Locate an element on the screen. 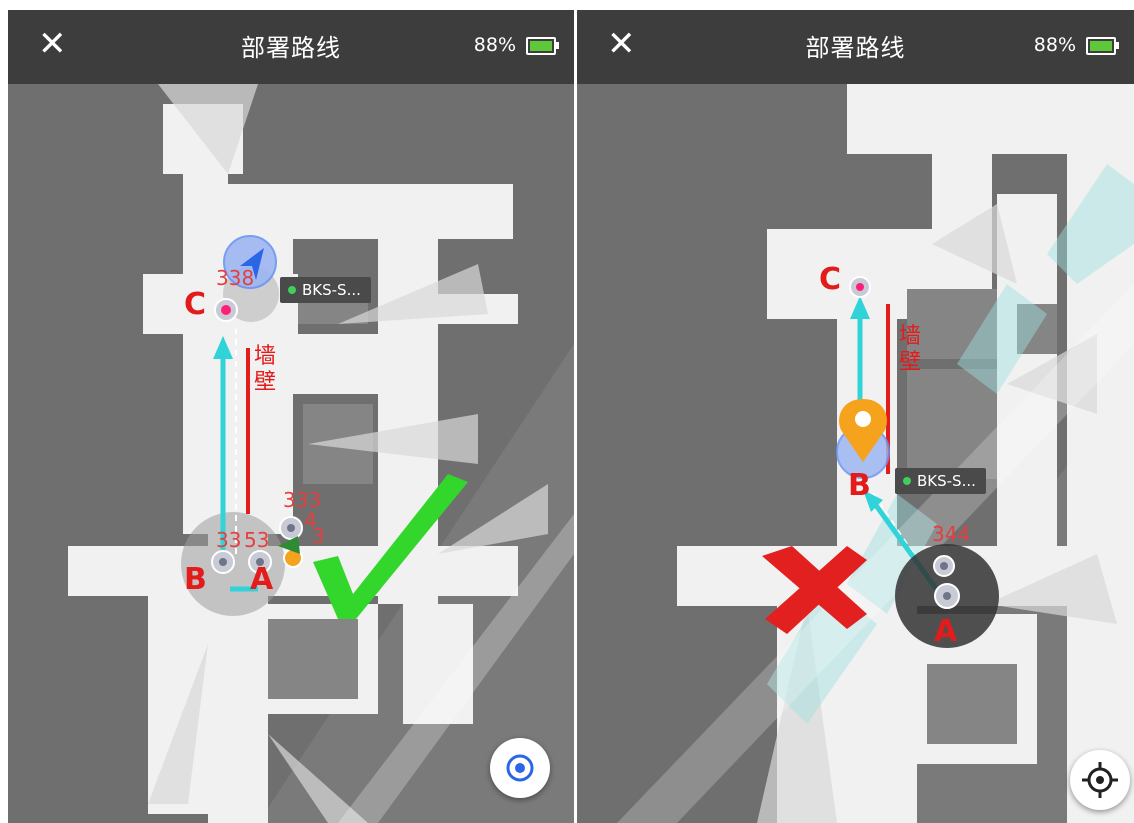 The height and width of the screenshot is (823, 1134). map-number-label: 53 is located at coordinates (257, 540).